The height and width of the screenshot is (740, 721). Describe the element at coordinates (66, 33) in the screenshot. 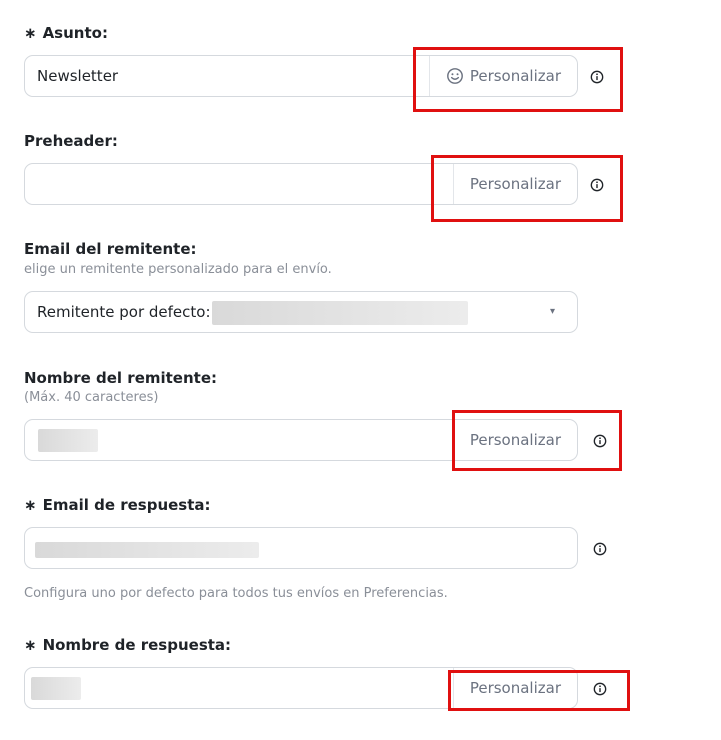

I see `asunto-label: ∗ Asunto:` at that location.